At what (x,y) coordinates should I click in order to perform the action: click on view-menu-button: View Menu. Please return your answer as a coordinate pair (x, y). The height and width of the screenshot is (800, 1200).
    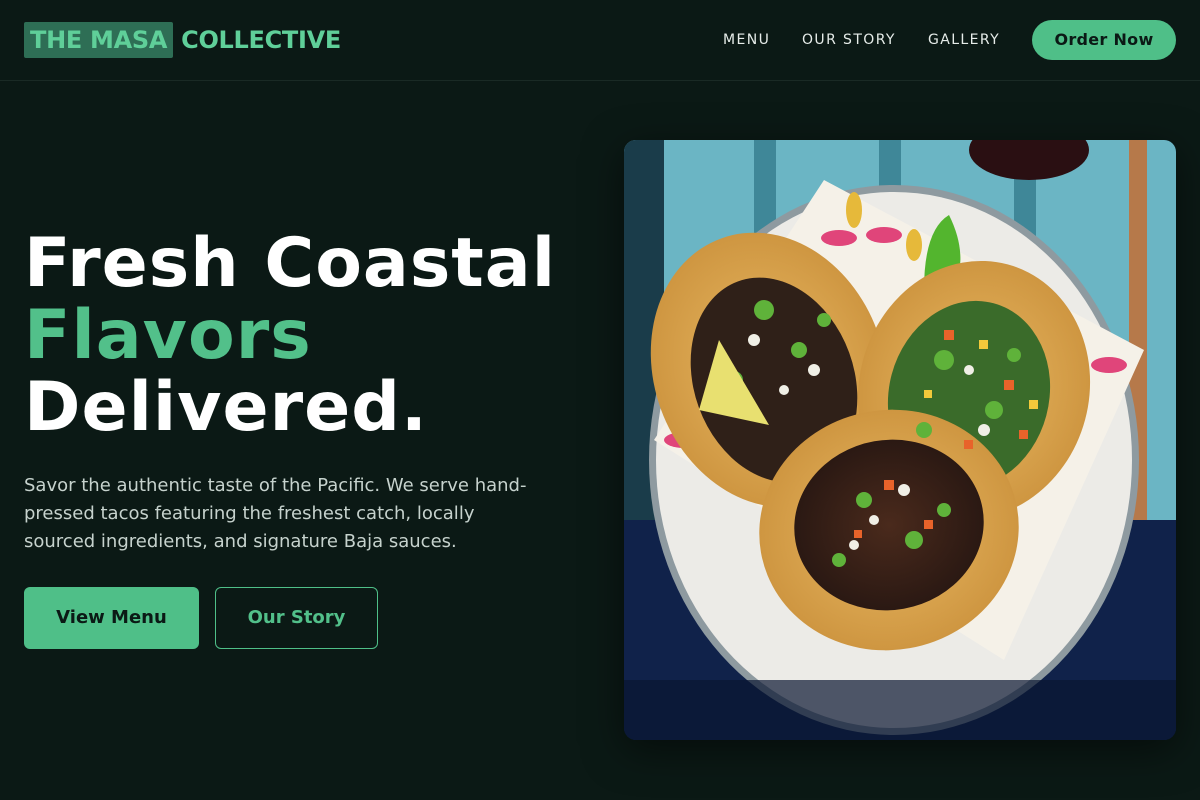
    Looking at the image, I should click on (111, 618).